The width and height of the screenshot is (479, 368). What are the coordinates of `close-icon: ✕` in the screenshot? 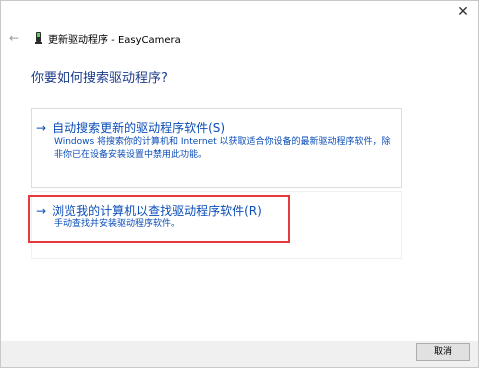 It's located at (463, 12).